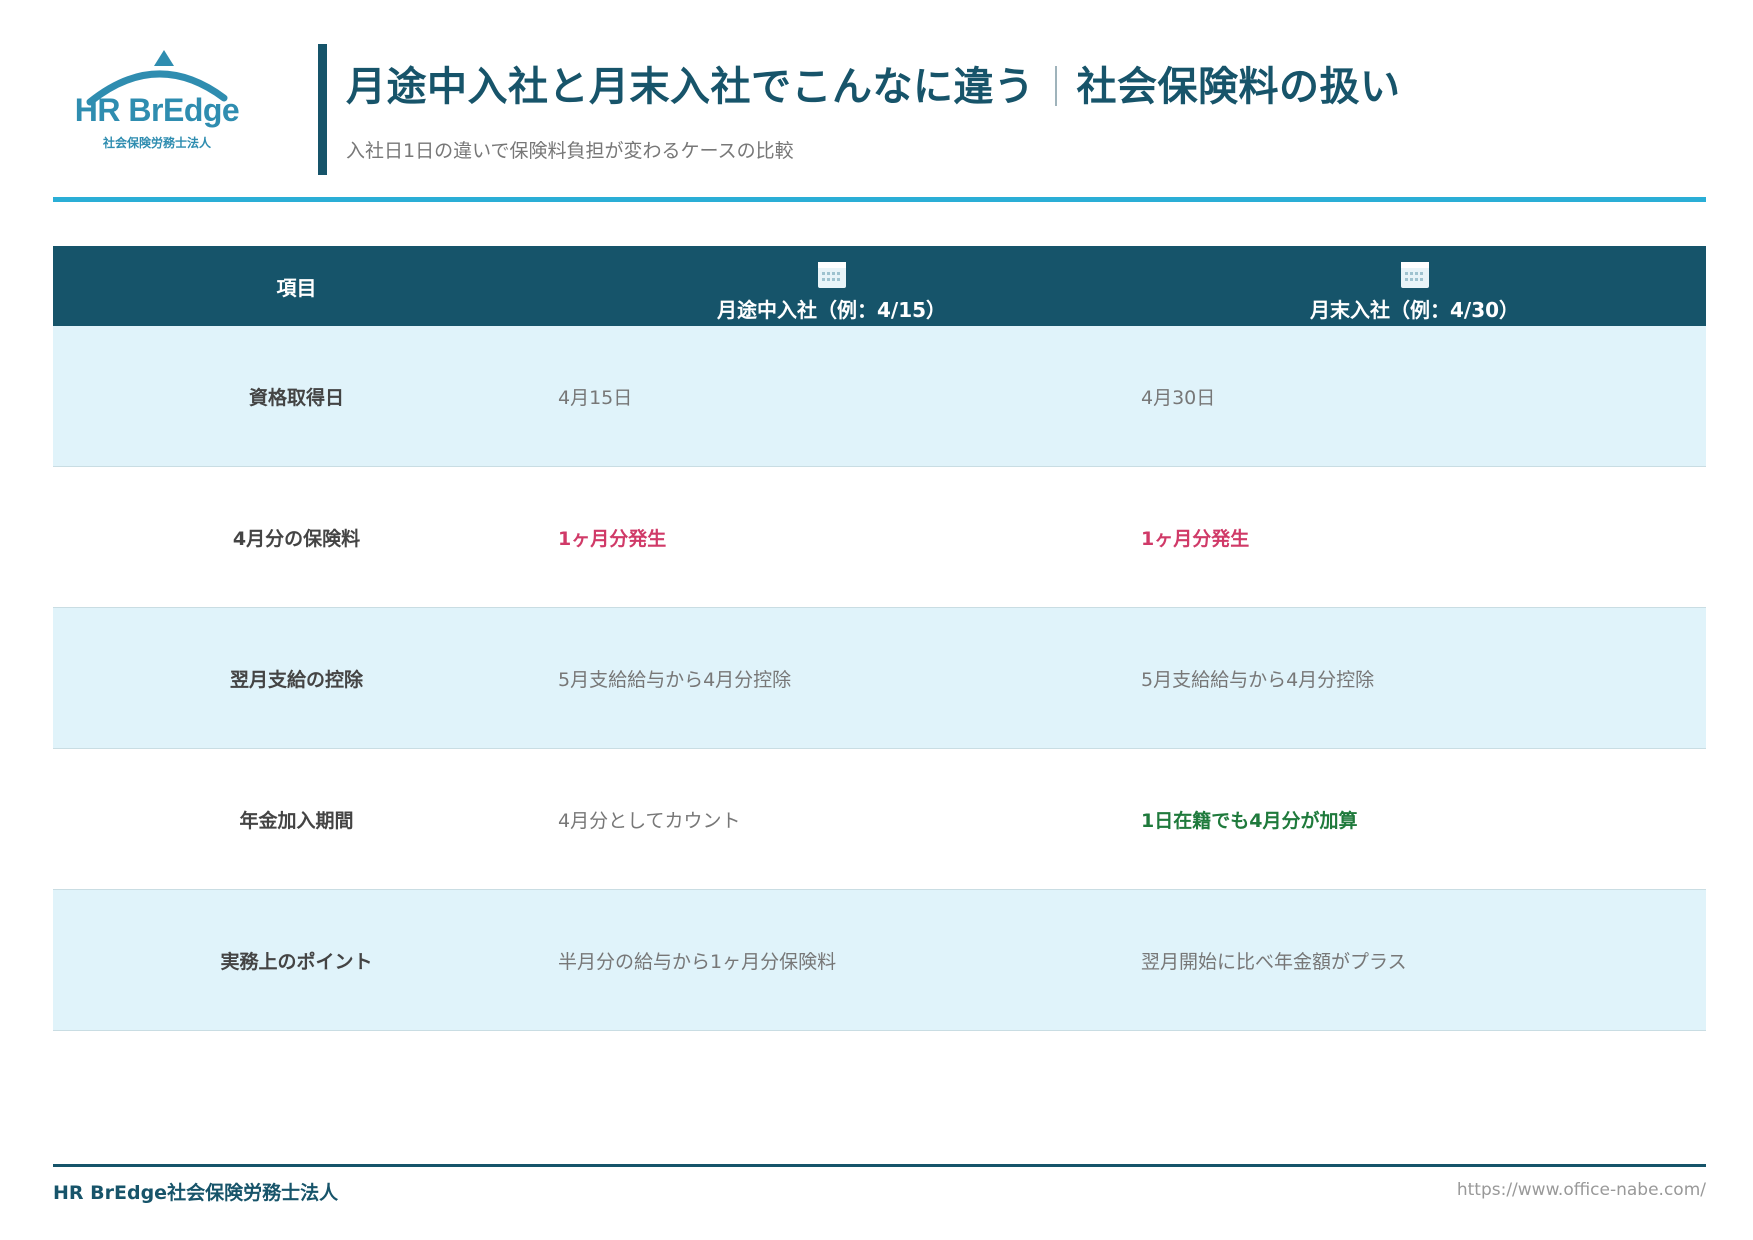 Image resolution: width=1753 pixels, height=1240 pixels. Describe the element at coordinates (1581, 1190) in the screenshot. I see `footer-url: https://www.office-nabe.com/` at that location.